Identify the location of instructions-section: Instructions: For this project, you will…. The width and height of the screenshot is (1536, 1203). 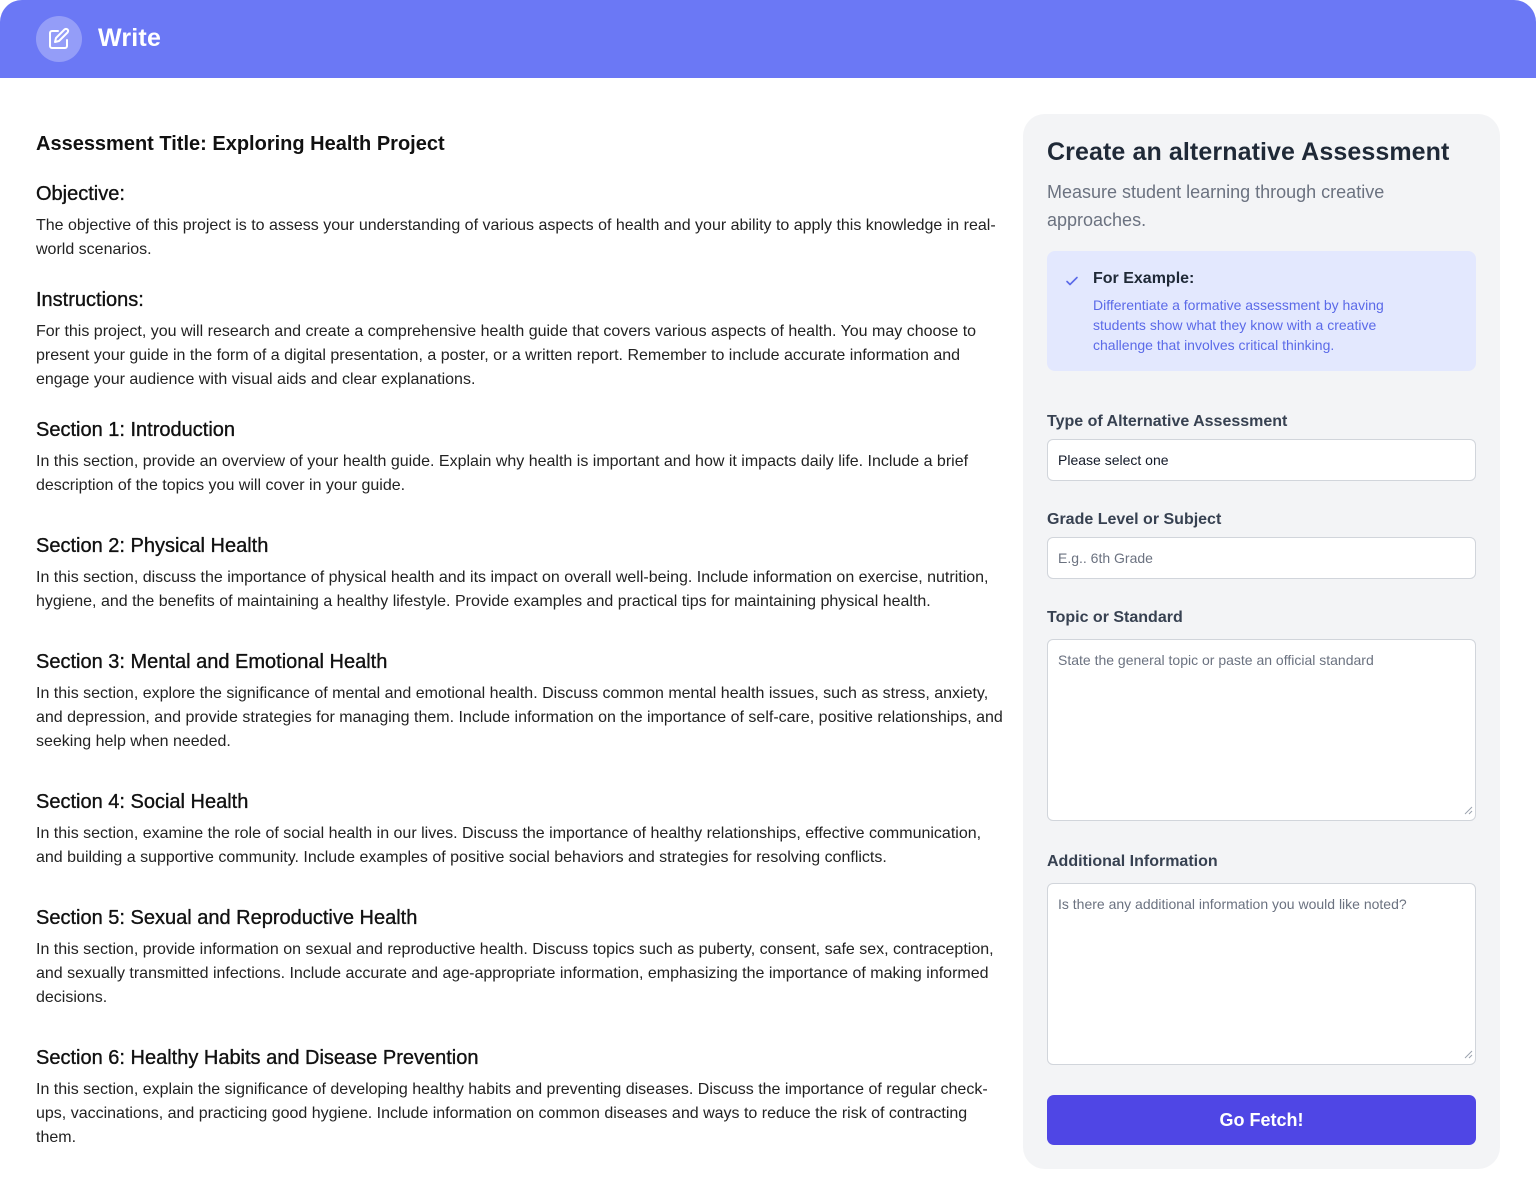
(521, 339).